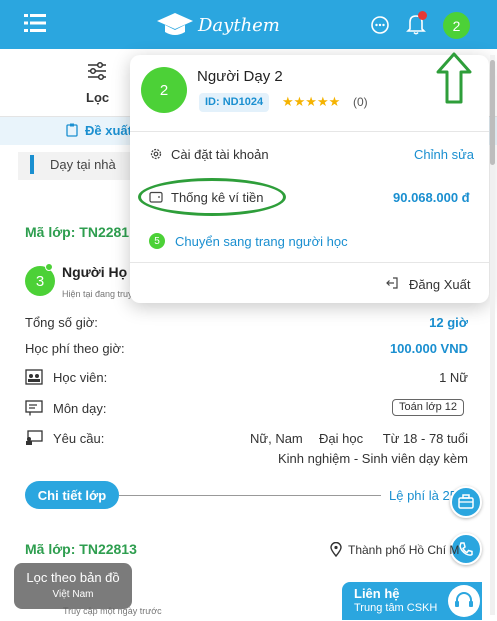 Image resolution: width=497 pixels, height=621 pixels. What do you see at coordinates (97, 294) in the screenshot?
I see `teacher-status: Hiện tại đang truy` at bounding box center [97, 294].